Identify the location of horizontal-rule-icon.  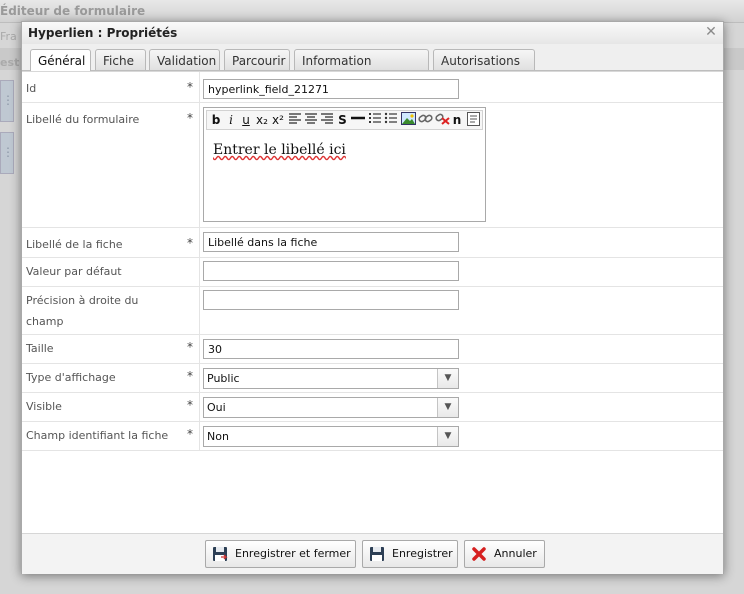
(358, 120).